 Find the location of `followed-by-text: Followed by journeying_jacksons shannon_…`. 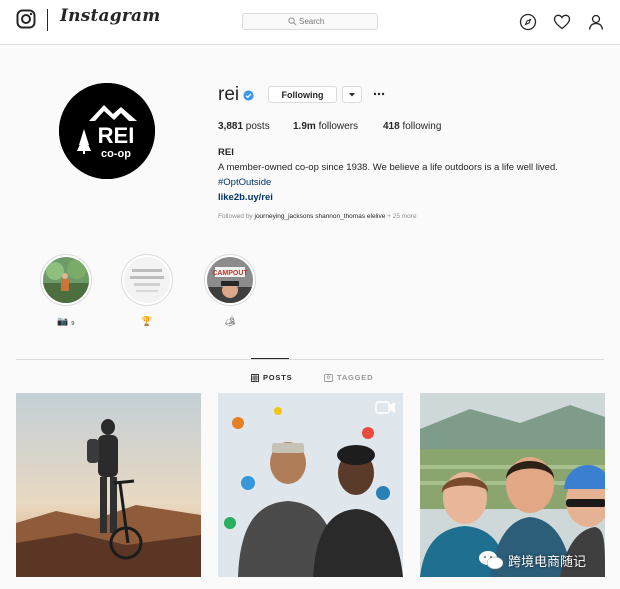

followed-by-text: Followed by journeying_jacksons shannon_… is located at coordinates (317, 216).